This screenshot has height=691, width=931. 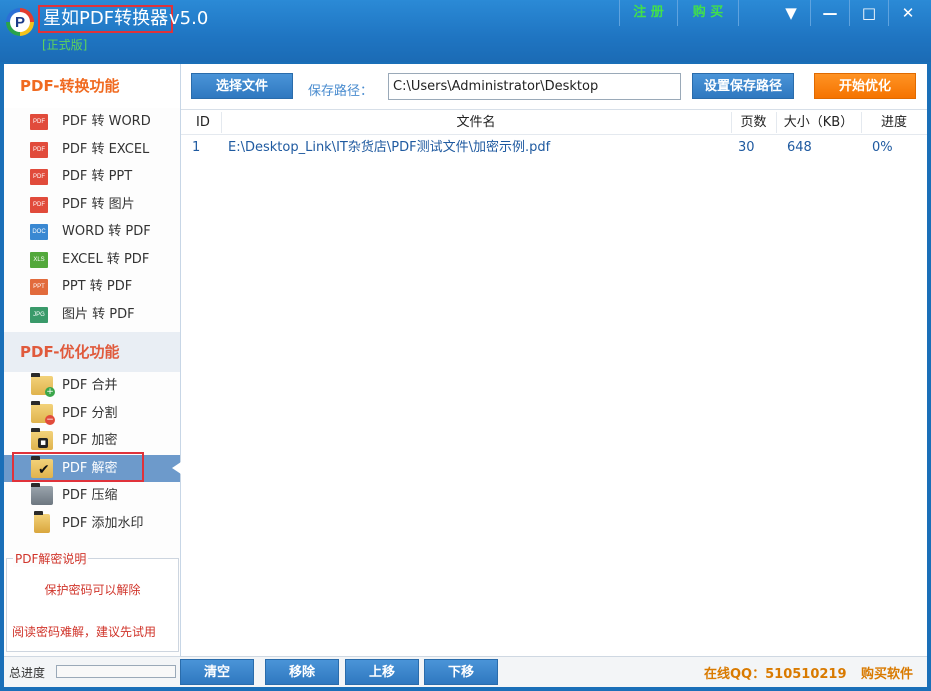 I want to click on minimize-icon: —, so click(x=830, y=13).